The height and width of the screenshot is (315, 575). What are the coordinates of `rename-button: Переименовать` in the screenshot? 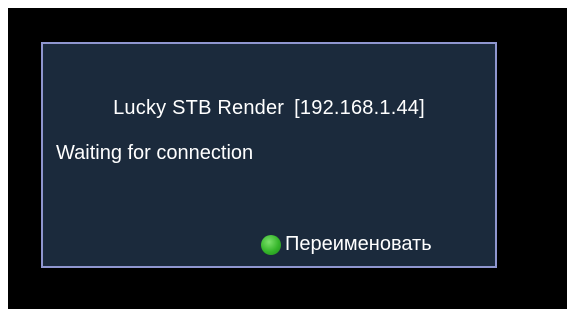 It's located at (346, 244).